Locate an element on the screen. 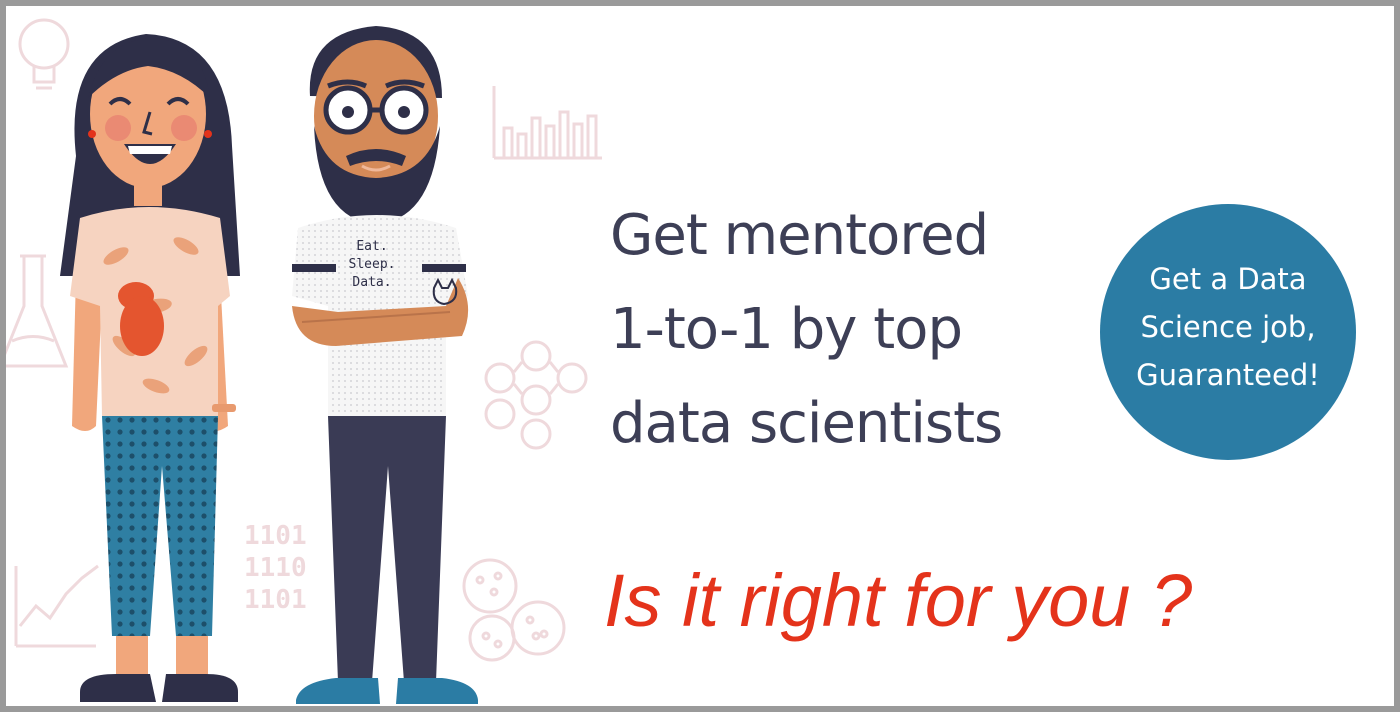  shirt-line-3: Data. is located at coordinates (372, 282).